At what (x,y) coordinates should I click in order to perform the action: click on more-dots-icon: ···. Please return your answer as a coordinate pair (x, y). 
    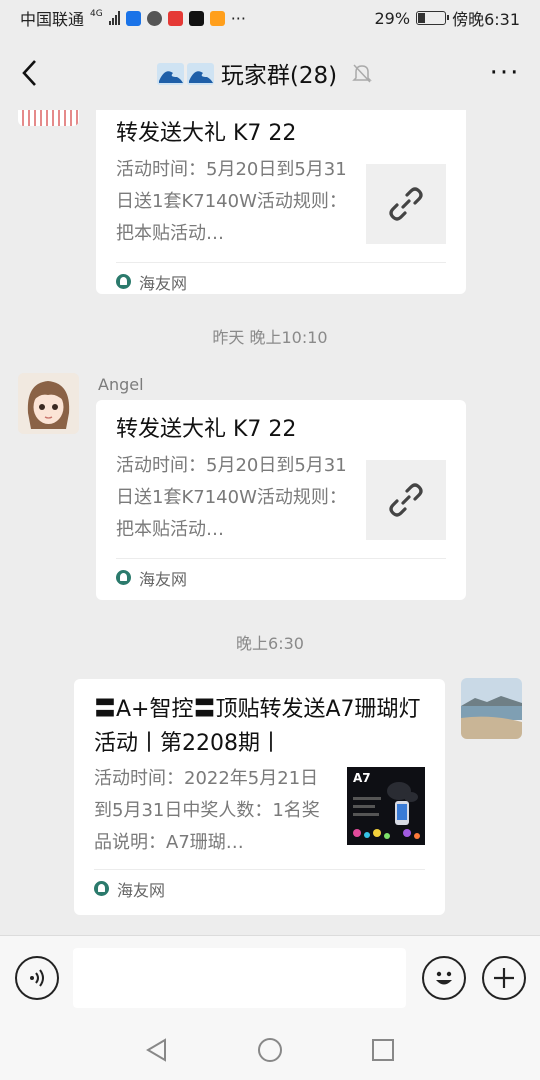
    Looking at the image, I should click on (505, 73).